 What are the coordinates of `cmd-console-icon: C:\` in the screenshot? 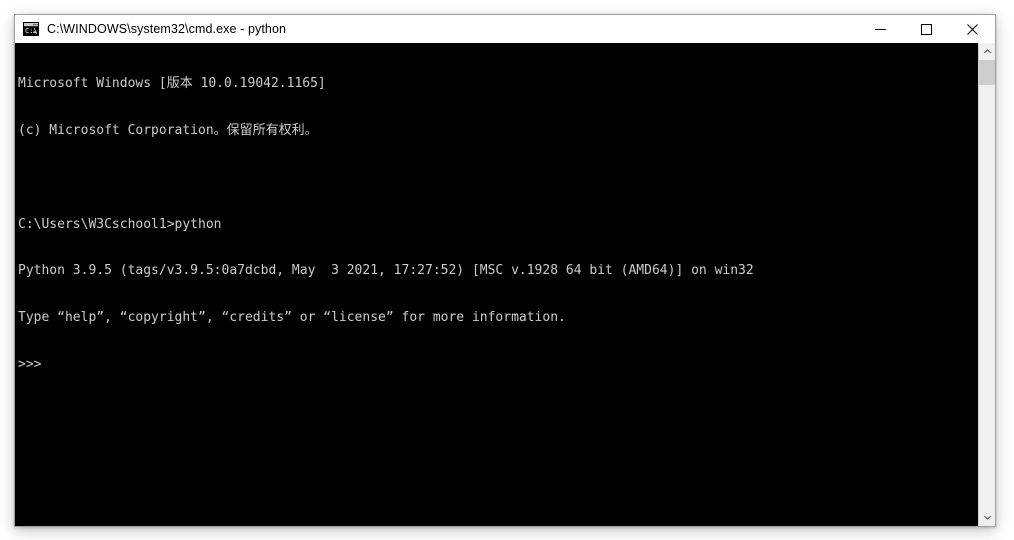 It's located at (31, 29).